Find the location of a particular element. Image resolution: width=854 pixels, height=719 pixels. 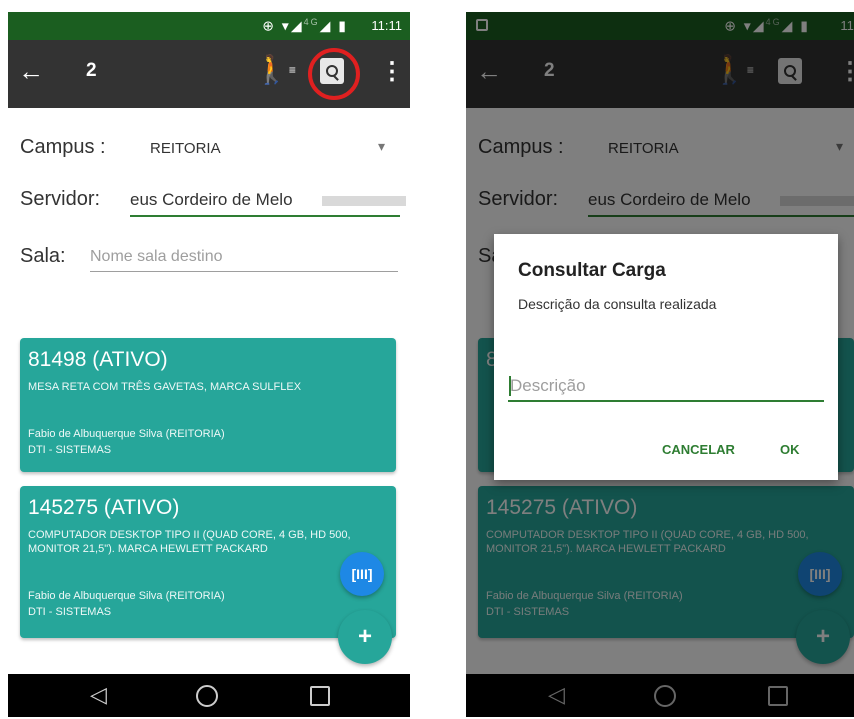

nav-back-icon: ◁ is located at coordinates (98, 695).